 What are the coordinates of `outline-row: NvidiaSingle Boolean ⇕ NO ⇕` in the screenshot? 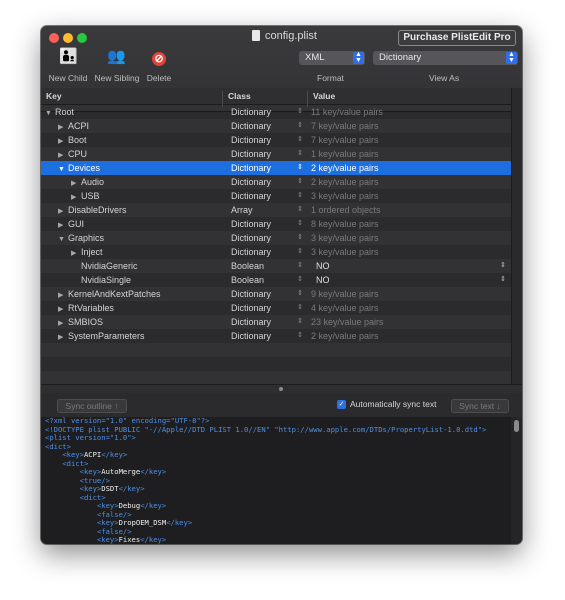 It's located at (276, 280).